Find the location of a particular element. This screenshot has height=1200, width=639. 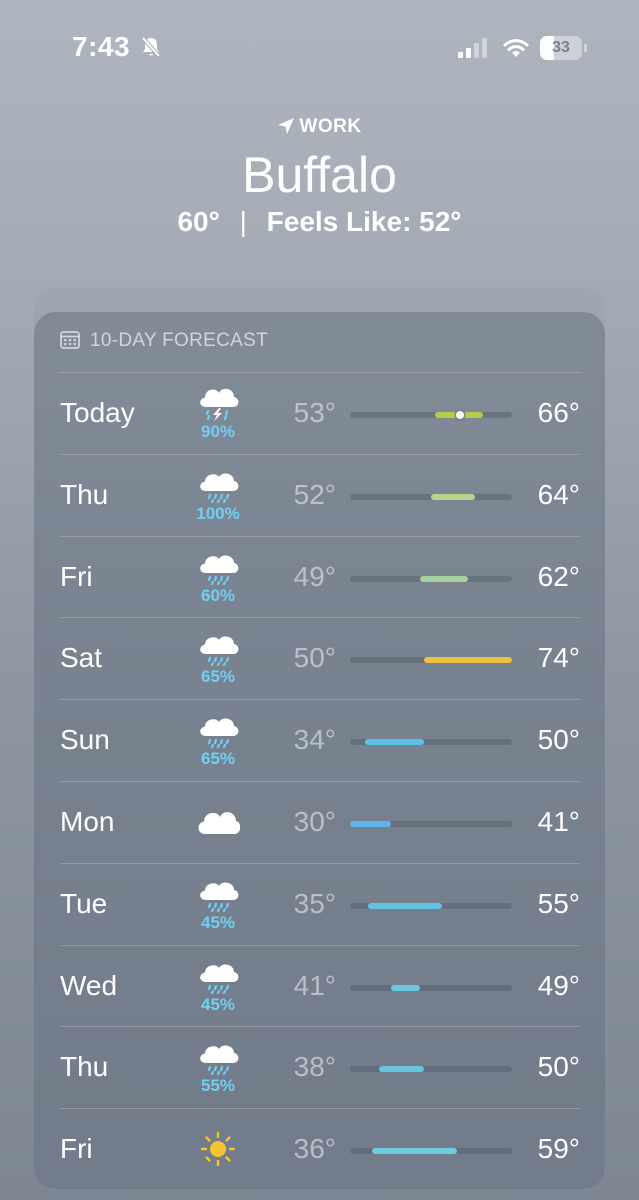

low-temperature: 30° is located at coordinates (314, 821).